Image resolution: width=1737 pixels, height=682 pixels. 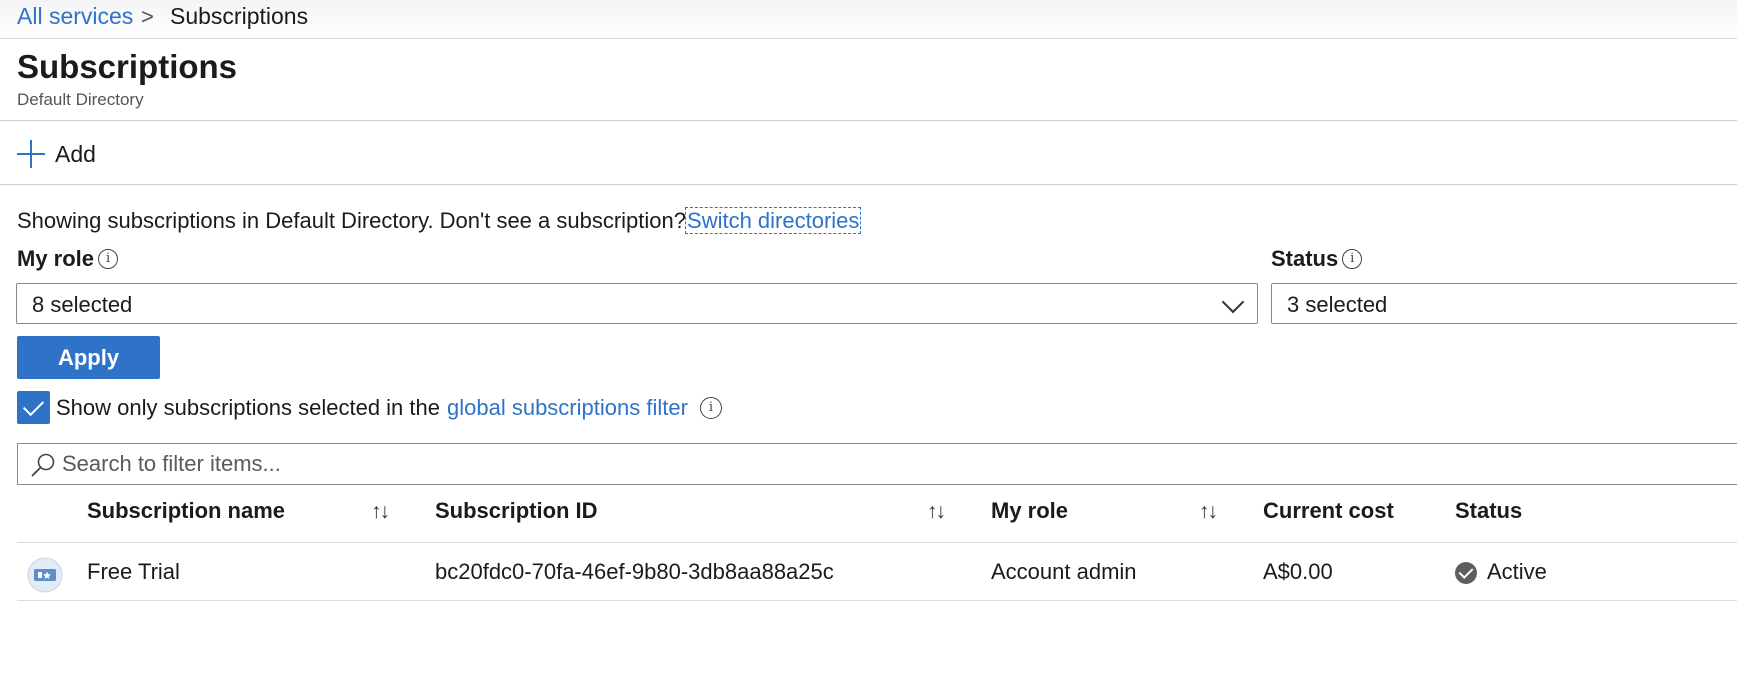 I want to click on my-role-label-text: My role, so click(x=56, y=258).